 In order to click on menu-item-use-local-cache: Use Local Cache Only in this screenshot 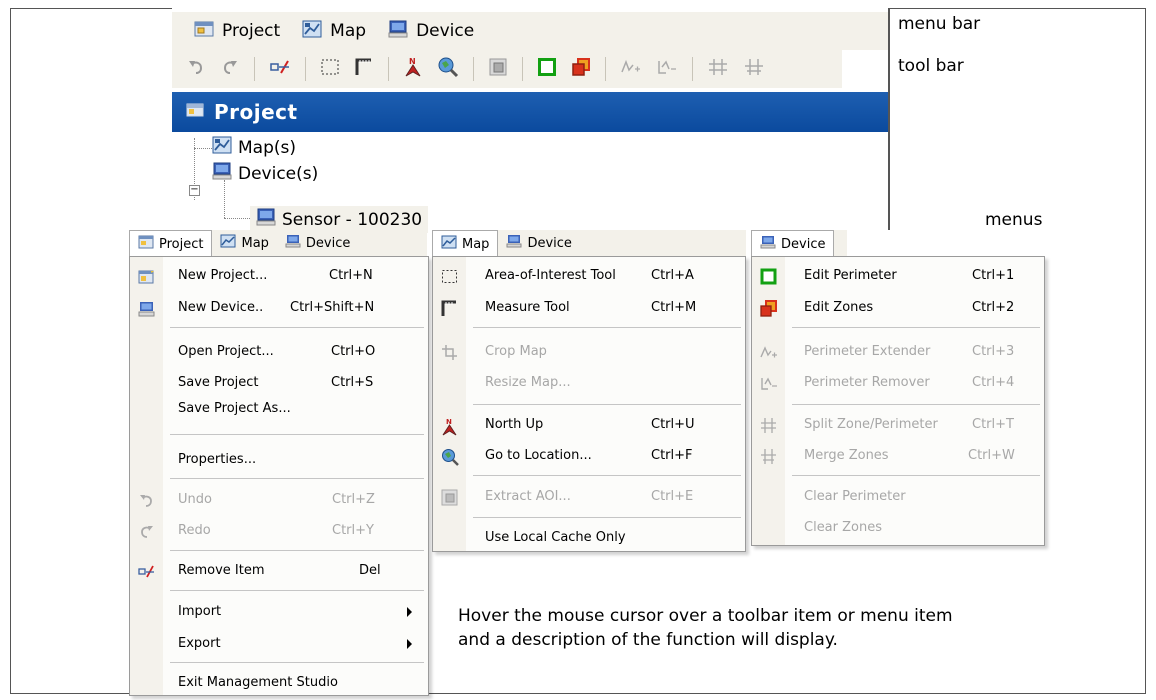, I will do `click(589, 538)`.